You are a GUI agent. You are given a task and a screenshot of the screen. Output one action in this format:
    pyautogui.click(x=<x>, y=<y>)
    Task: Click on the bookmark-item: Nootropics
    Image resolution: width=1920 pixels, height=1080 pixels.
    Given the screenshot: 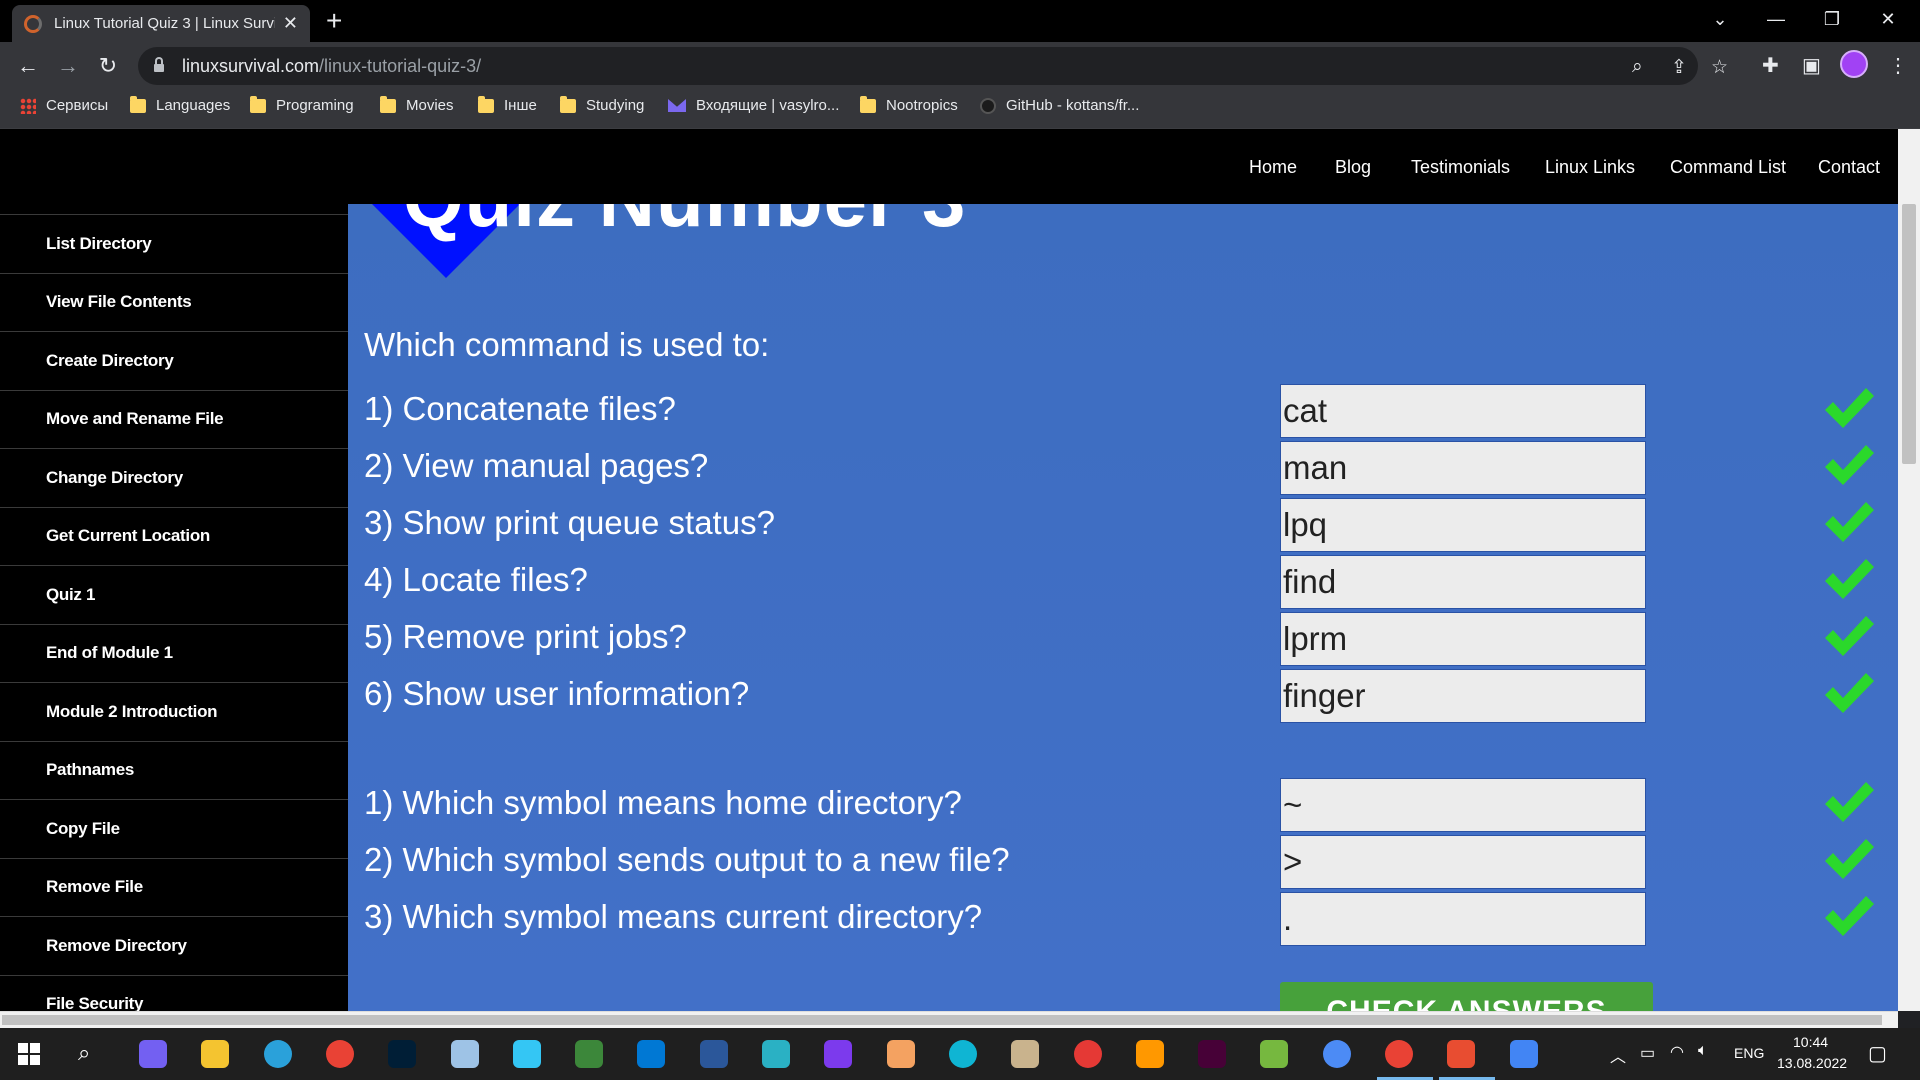 What is the action you would take?
    pyautogui.click(x=909, y=104)
    